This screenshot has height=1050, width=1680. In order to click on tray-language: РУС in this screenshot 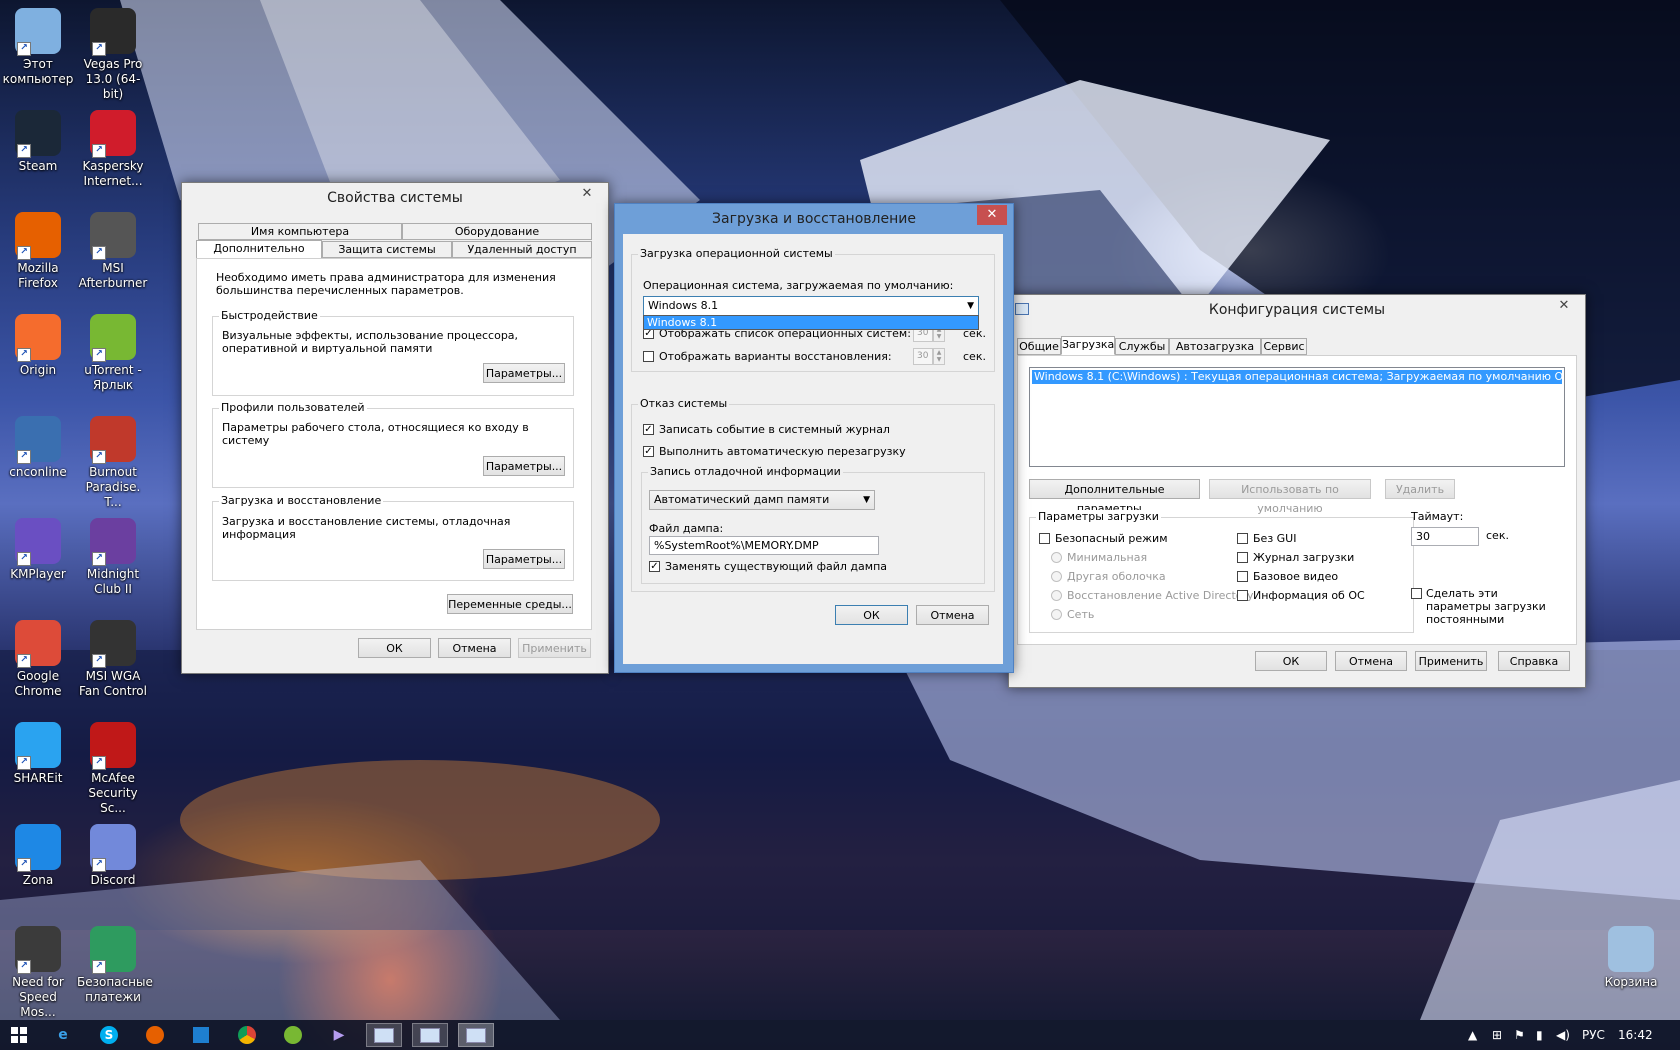, I will do `click(1593, 1035)`.